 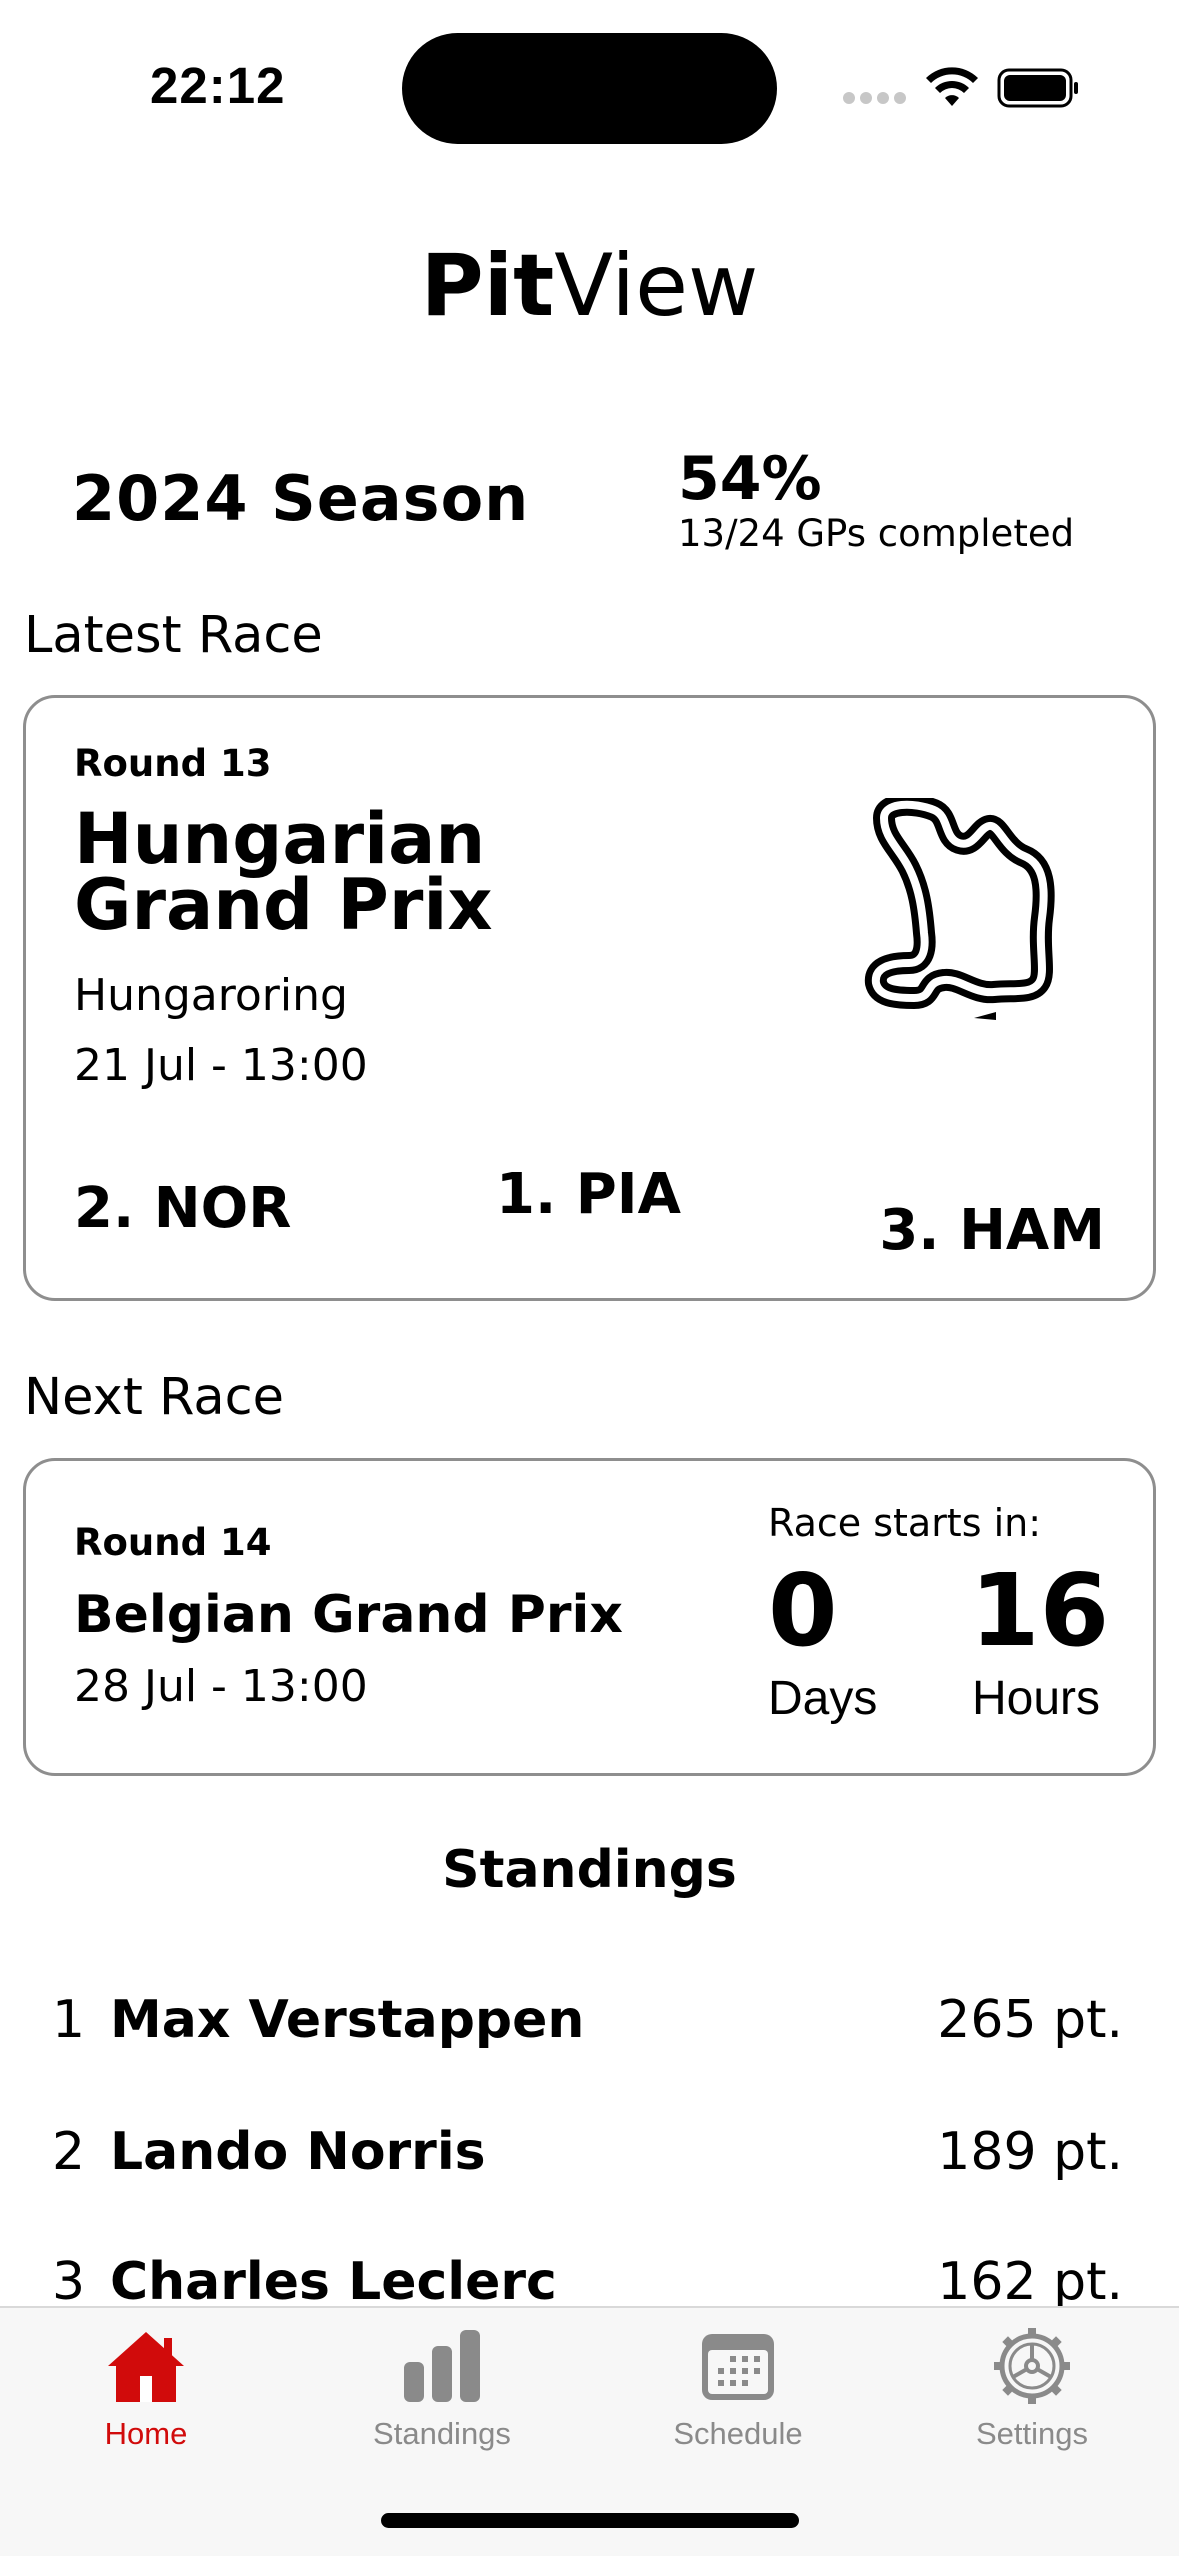 What do you see at coordinates (183, 1208) in the screenshot?
I see `podium-second: 2. NOR` at bounding box center [183, 1208].